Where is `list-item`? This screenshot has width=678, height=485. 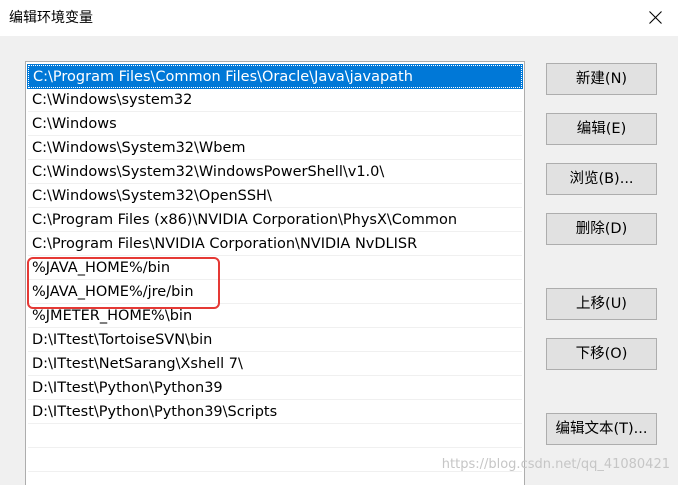
list-item is located at coordinates (275, 436).